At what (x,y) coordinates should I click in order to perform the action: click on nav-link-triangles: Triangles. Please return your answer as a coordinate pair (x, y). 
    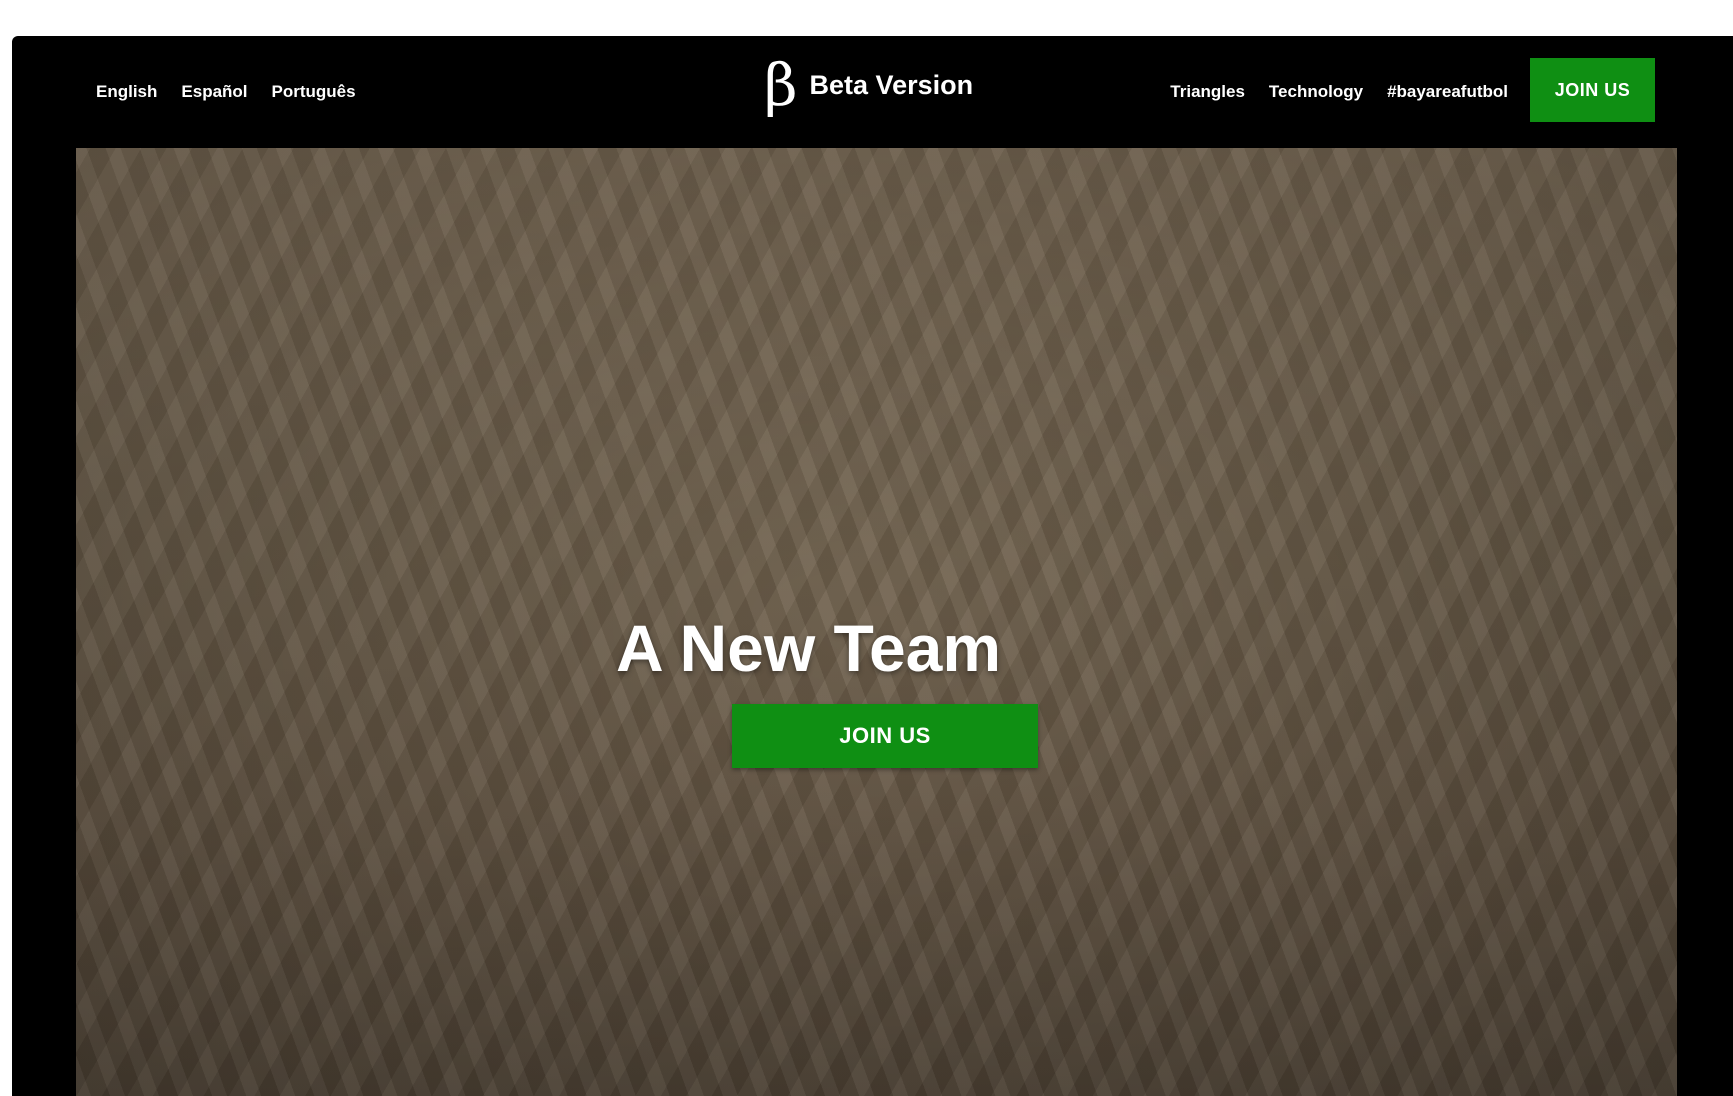
    Looking at the image, I should click on (1207, 92).